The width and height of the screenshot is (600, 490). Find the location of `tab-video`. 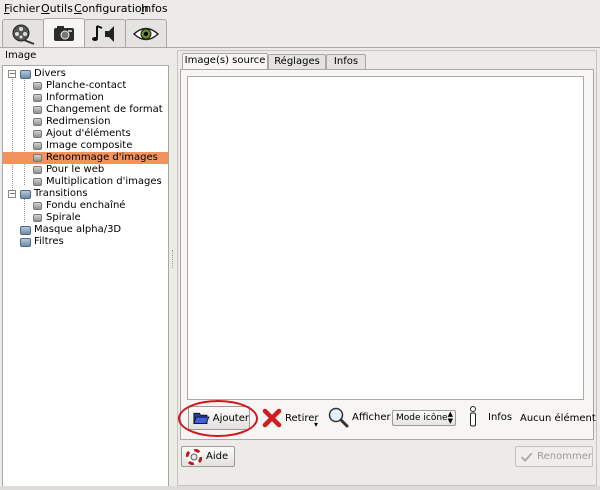

tab-video is located at coordinates (23, 33).